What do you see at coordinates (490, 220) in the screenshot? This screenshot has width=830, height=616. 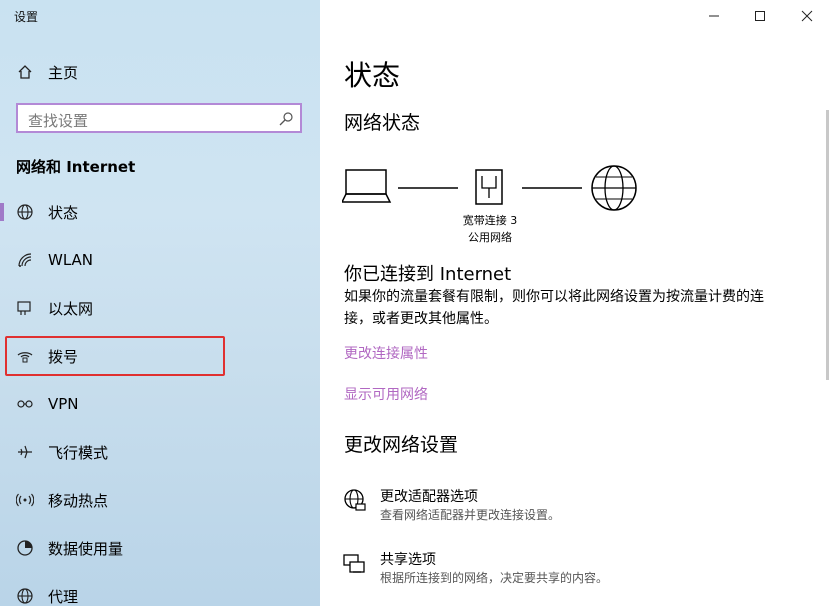 I see `connection-name: 宽带连接 3` at bounding box center [490, 220].